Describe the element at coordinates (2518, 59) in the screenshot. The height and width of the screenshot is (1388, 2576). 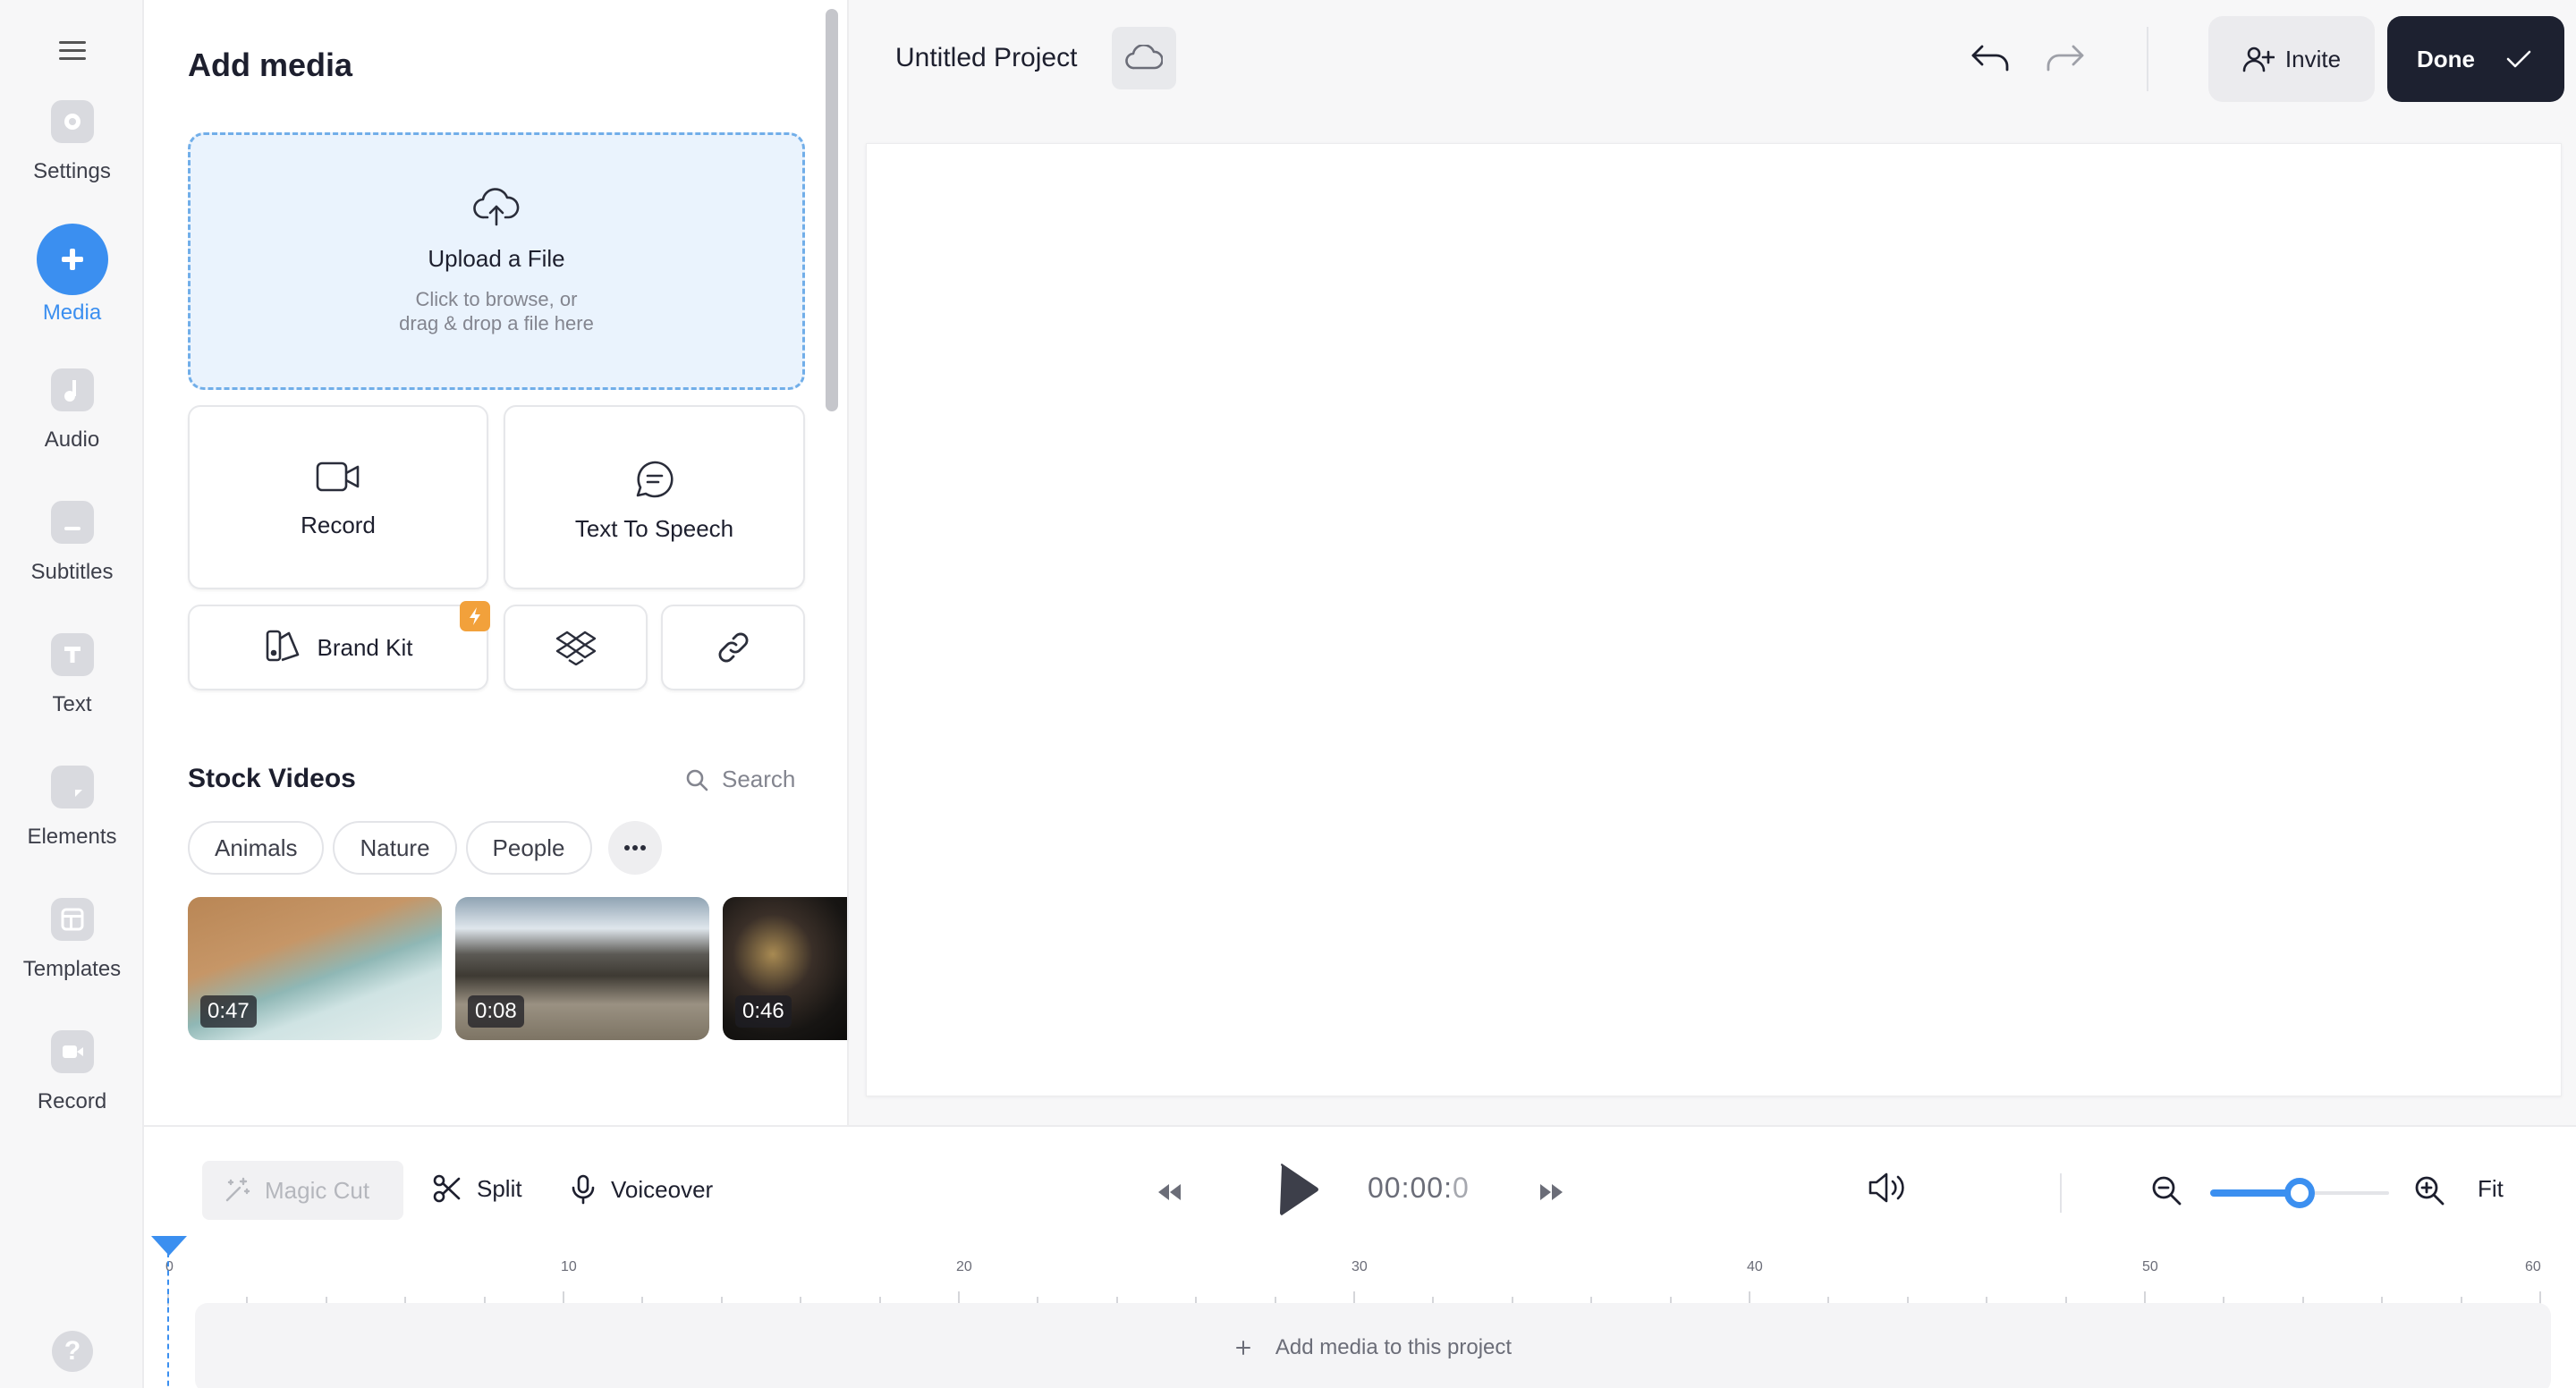
I see `checkmark-icon` at that location.